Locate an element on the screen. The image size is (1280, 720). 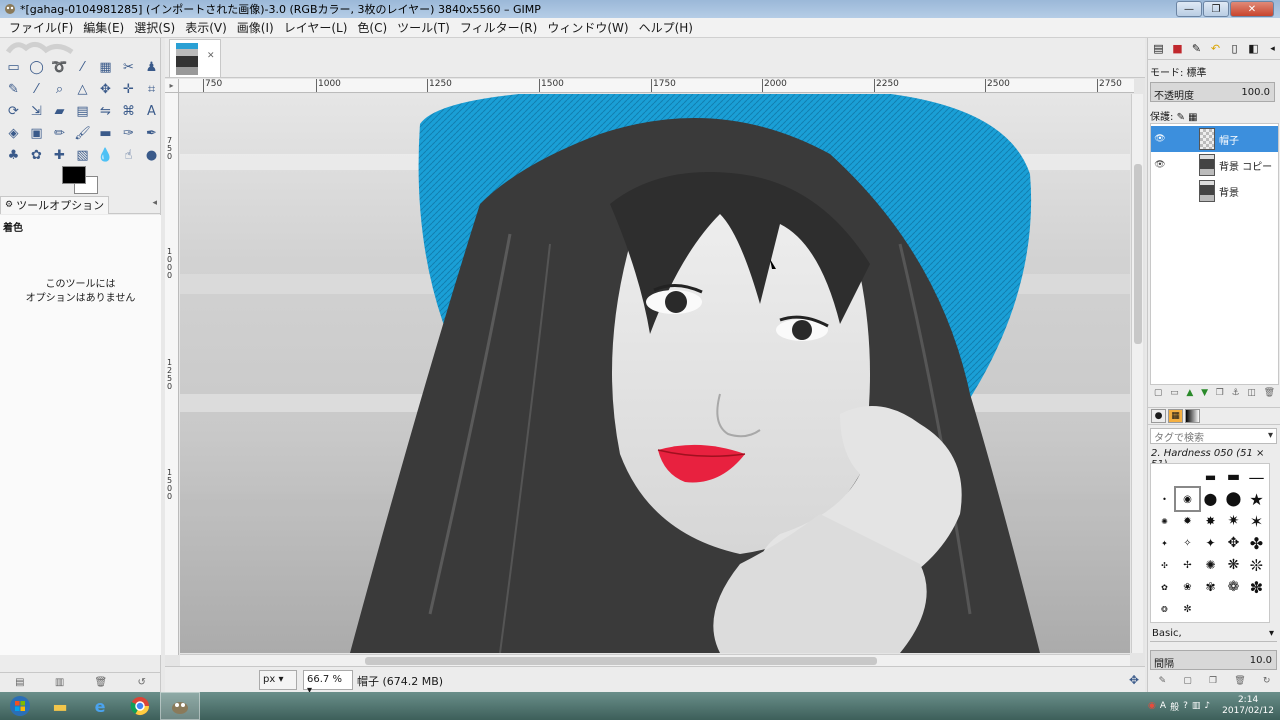
network-icon: ▥ is located at coordinates (1196, 706).